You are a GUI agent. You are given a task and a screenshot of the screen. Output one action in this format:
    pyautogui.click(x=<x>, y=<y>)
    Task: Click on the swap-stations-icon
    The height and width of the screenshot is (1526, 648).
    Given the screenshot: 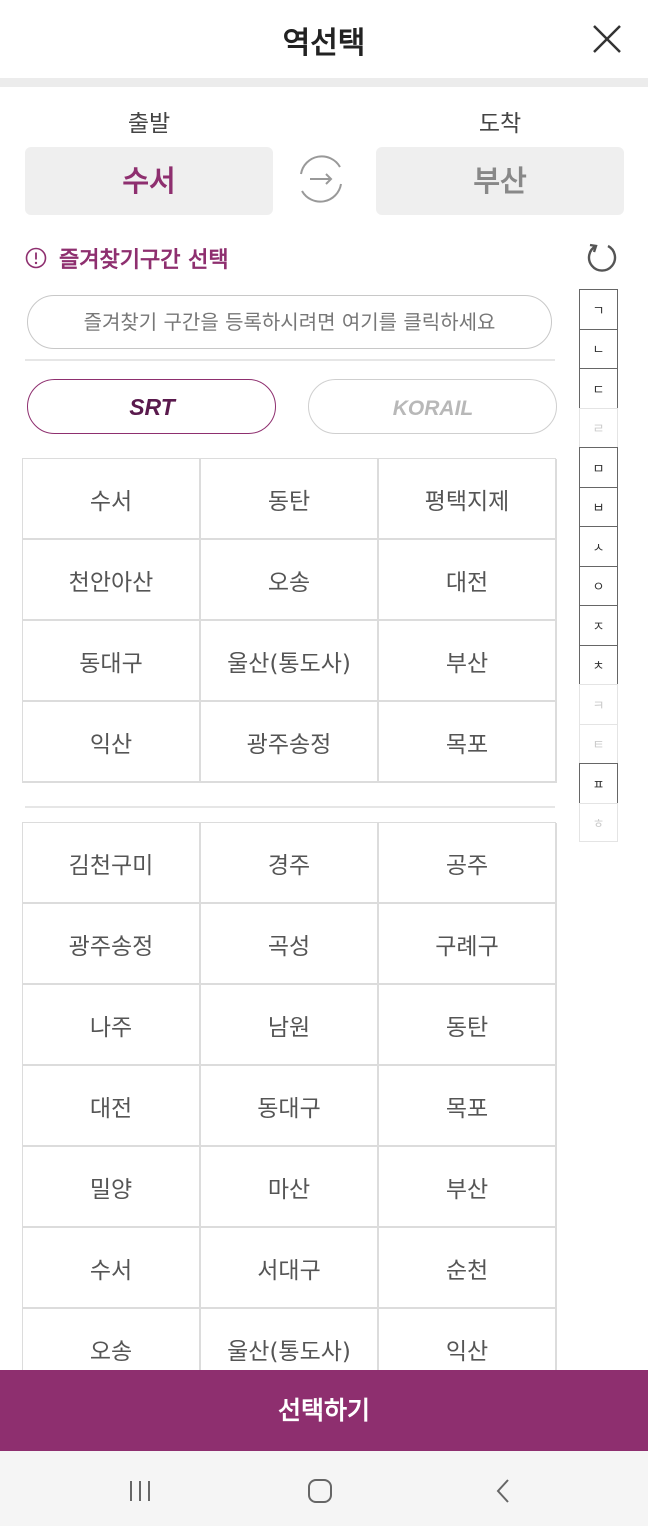 What is the action you would take?
    pyautogui.click(x=321, y=179)
    